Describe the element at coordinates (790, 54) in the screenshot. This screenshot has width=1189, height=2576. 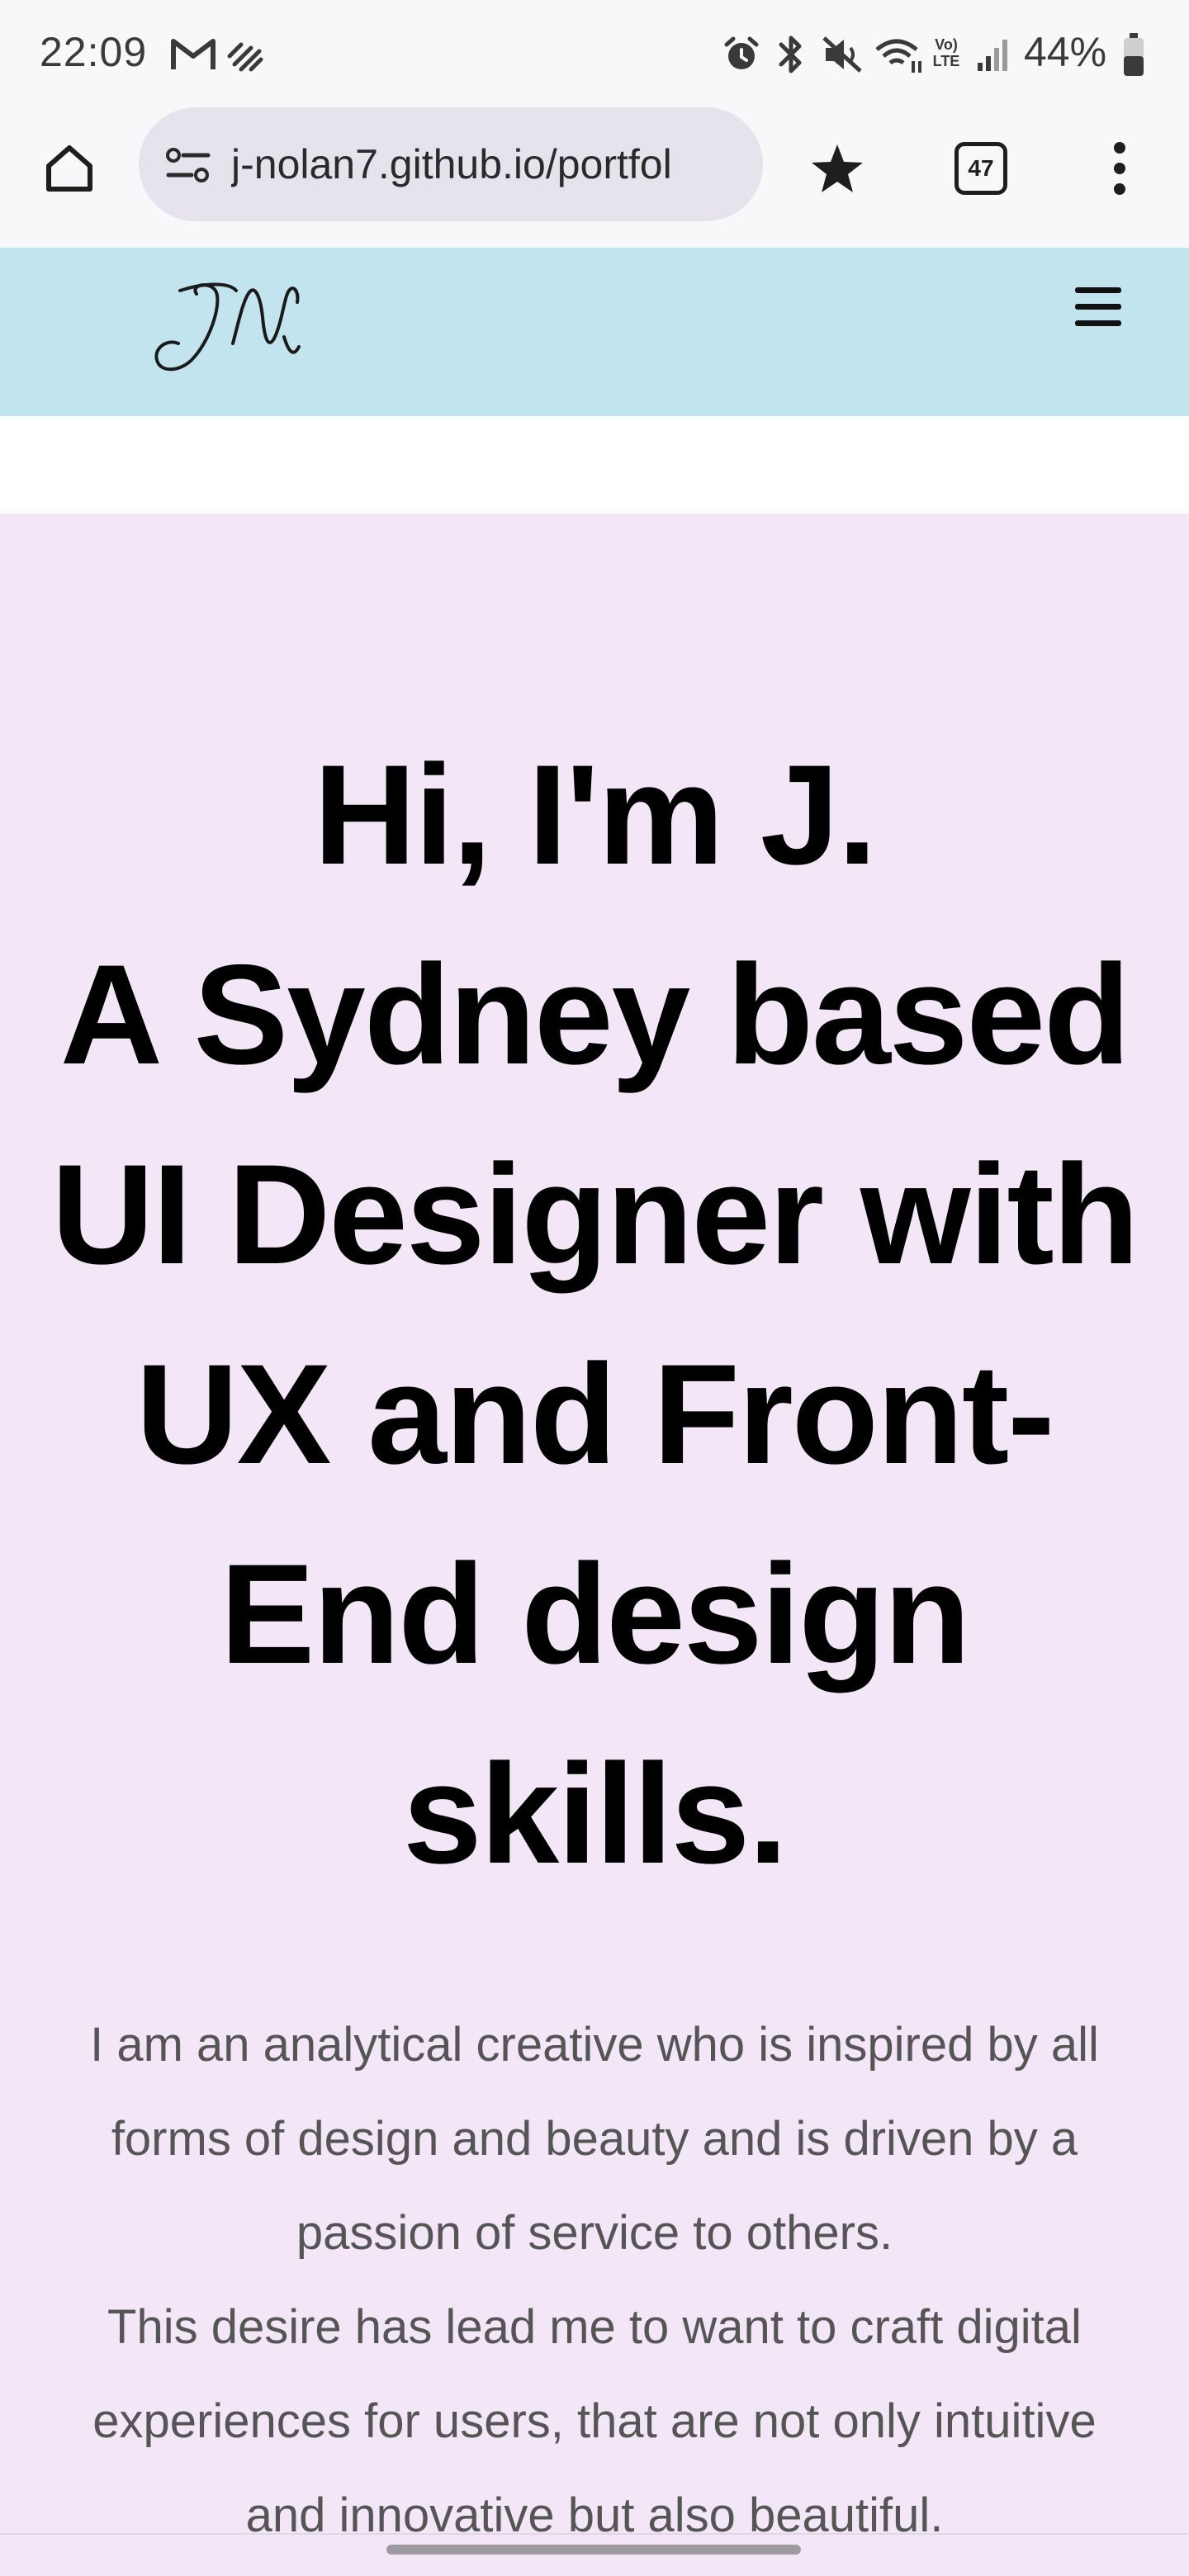
I see `bluetooth-icon` at that location.